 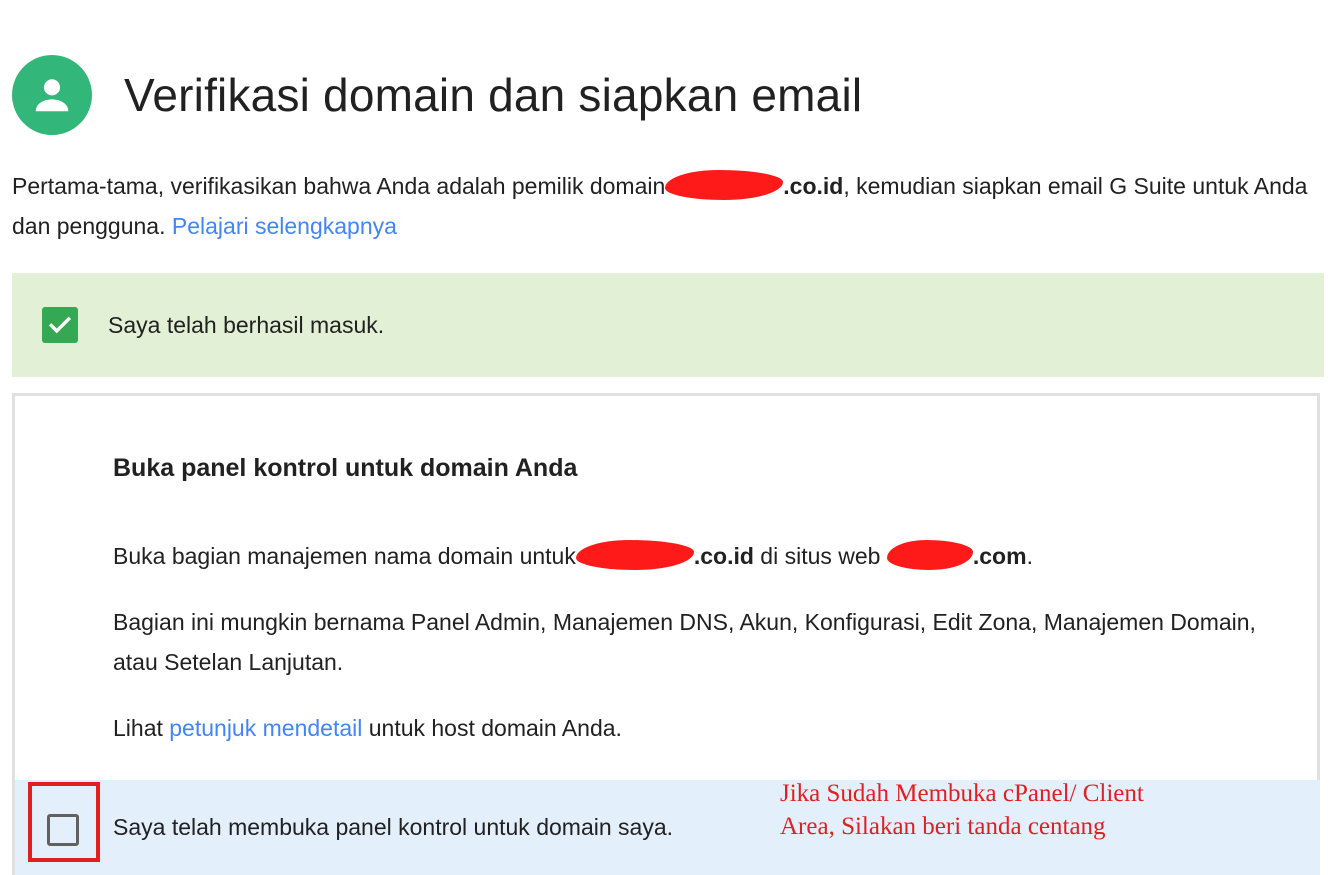 I want to click on card-p1-text-1: Buka bagian manajemen nama domain untuk, so click(x=344, y=556).